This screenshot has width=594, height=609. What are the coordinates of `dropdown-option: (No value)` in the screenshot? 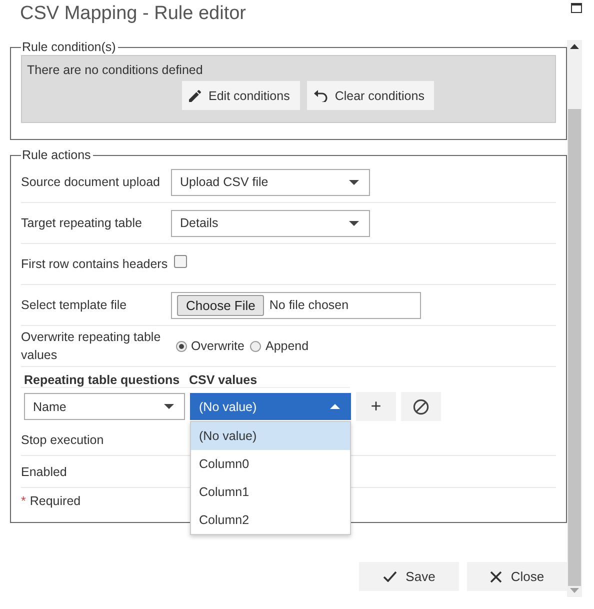 It's located at (270, 436).